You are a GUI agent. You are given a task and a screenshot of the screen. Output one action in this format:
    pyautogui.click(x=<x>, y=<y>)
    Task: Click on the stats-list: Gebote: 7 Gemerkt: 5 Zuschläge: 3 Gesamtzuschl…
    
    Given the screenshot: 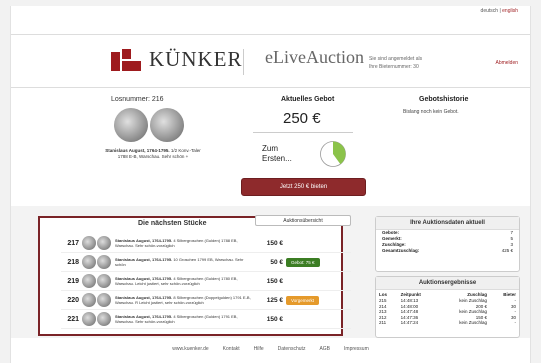 What is the action you would take?
    pyautogui.click(x=447, y=242)
    